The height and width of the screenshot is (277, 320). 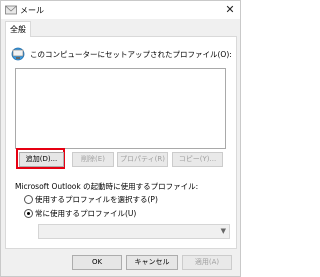 What do you see at coordinates (18, 29) in the screenshot?
I see `tab-general: 全般` at bounding box center [18, 29].